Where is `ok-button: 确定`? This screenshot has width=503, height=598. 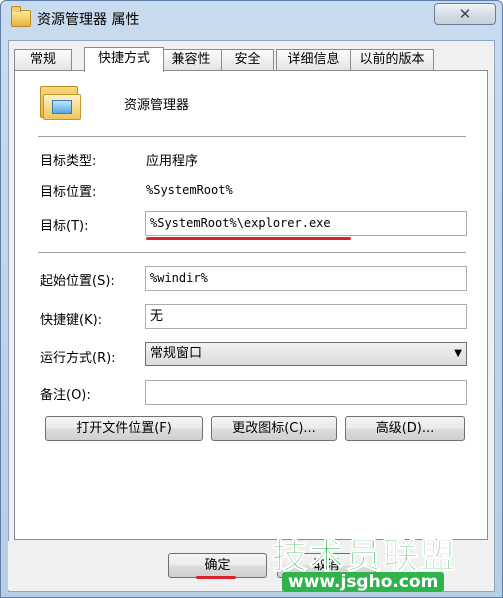 ok-button: 确定 is located at coordinates (217, 565).